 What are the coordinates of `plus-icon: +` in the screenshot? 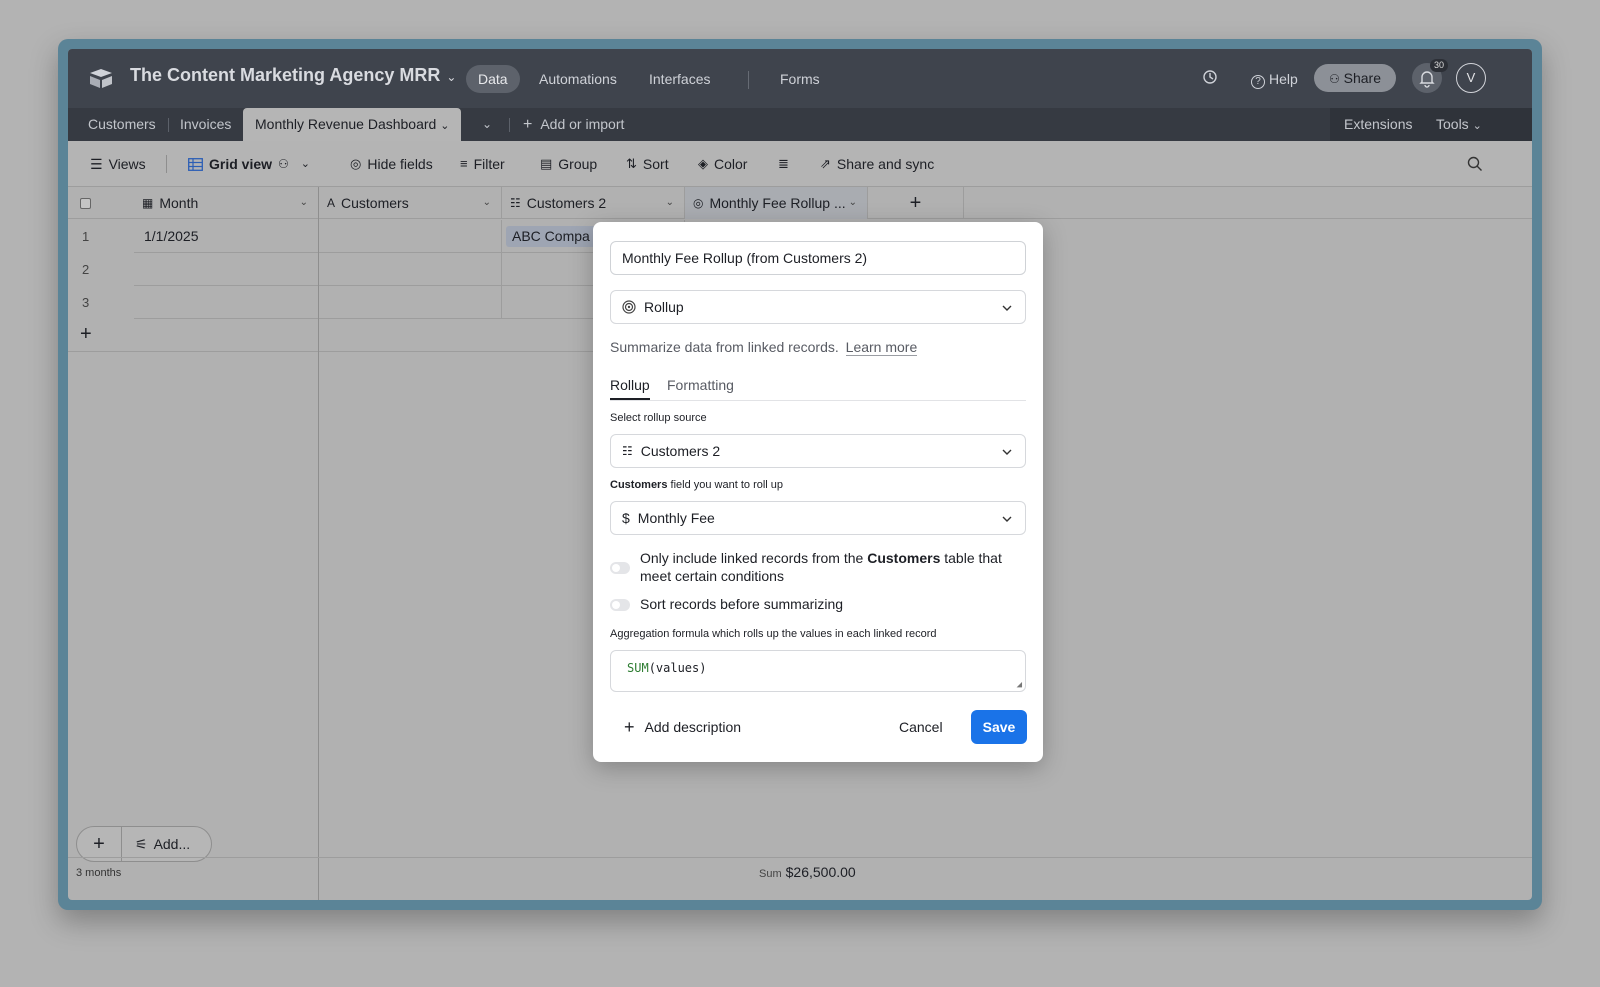 It's located at (629, 727).